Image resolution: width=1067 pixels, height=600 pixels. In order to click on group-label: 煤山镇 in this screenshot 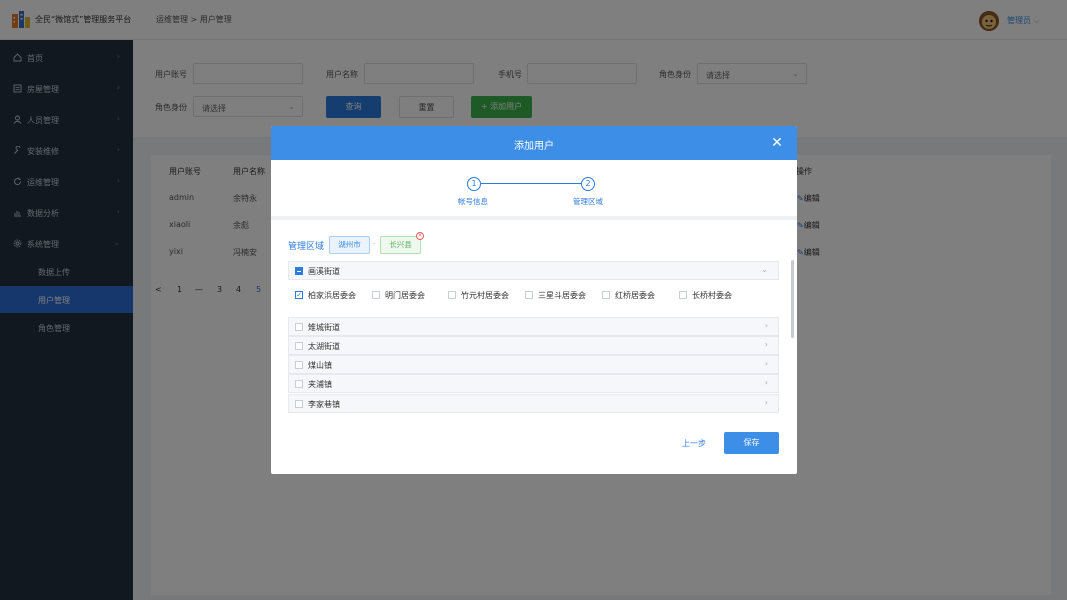, I will do `click(320, 365)`.